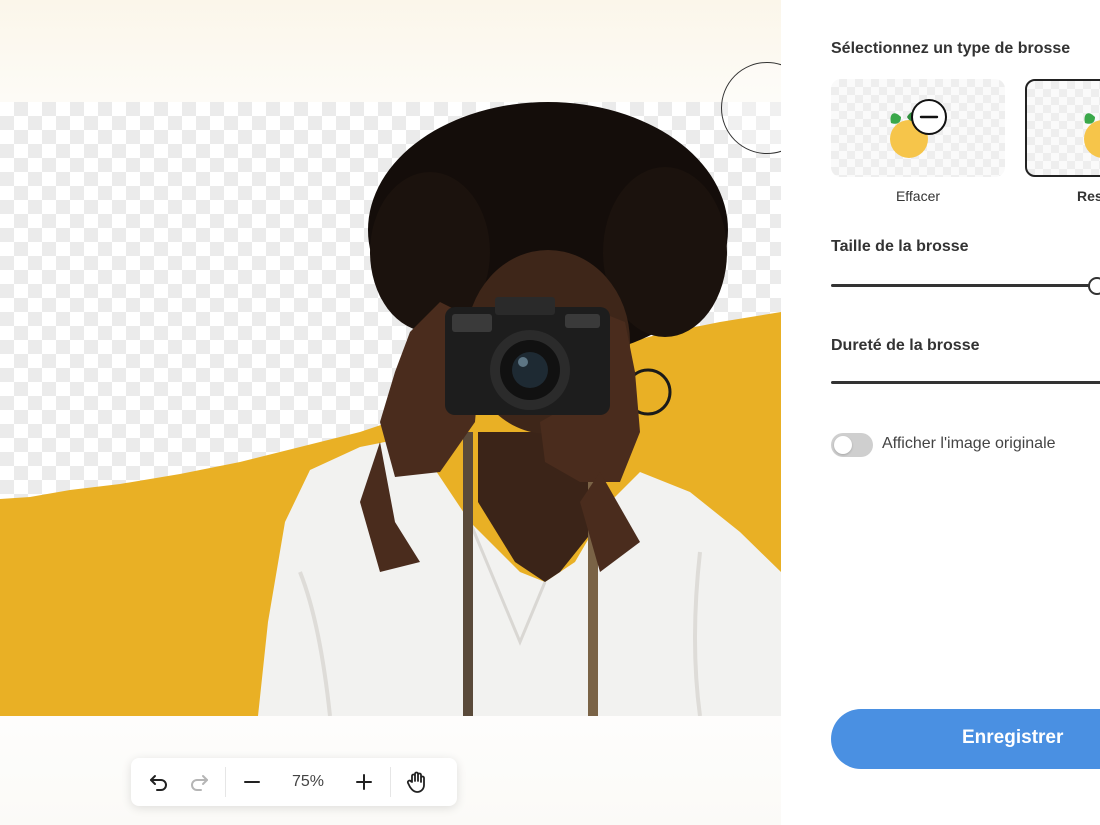  What do you see at coordinates (1013, 737) in the screenshot?
I see `save-button-label: Enregistrer` at bounding box center [1013, 737].